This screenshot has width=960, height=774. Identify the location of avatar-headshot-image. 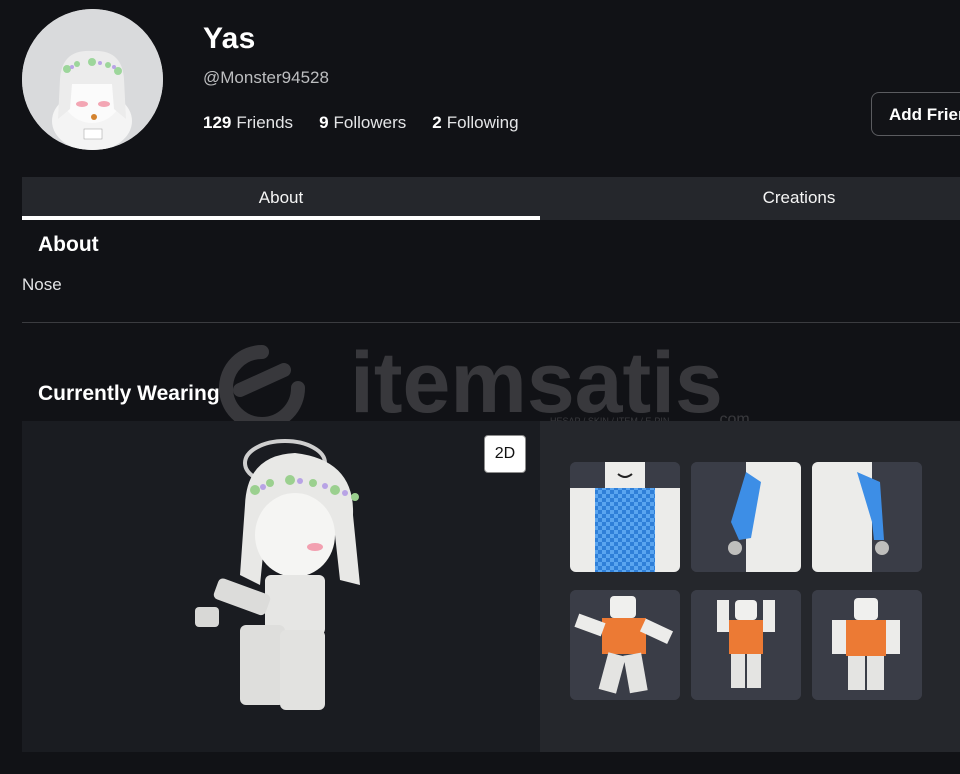
(92, 79).